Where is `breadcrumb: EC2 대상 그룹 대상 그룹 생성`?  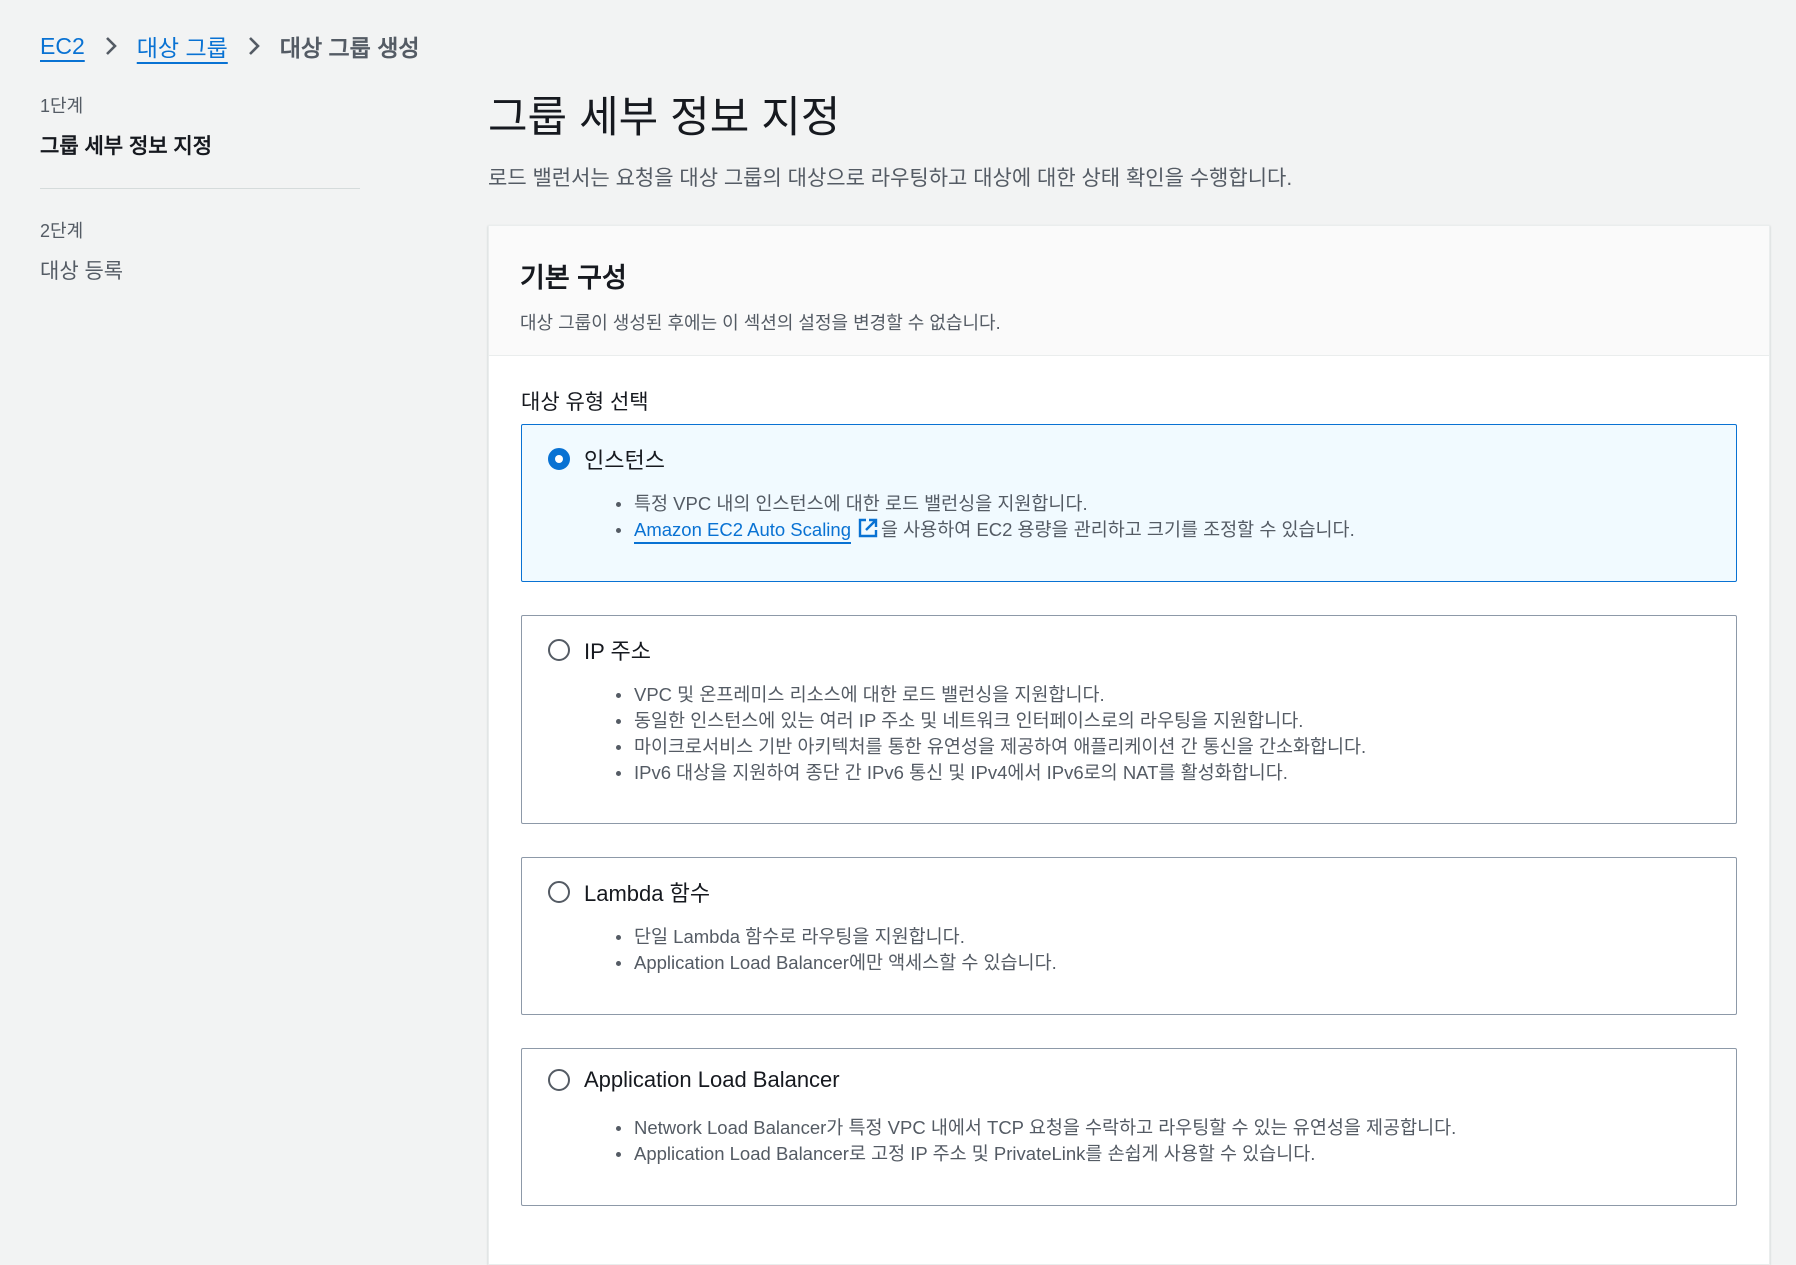
breadcrumb: EC2 대상 그룹 대상 그룹 생성 is located at coordinates (230, 46).